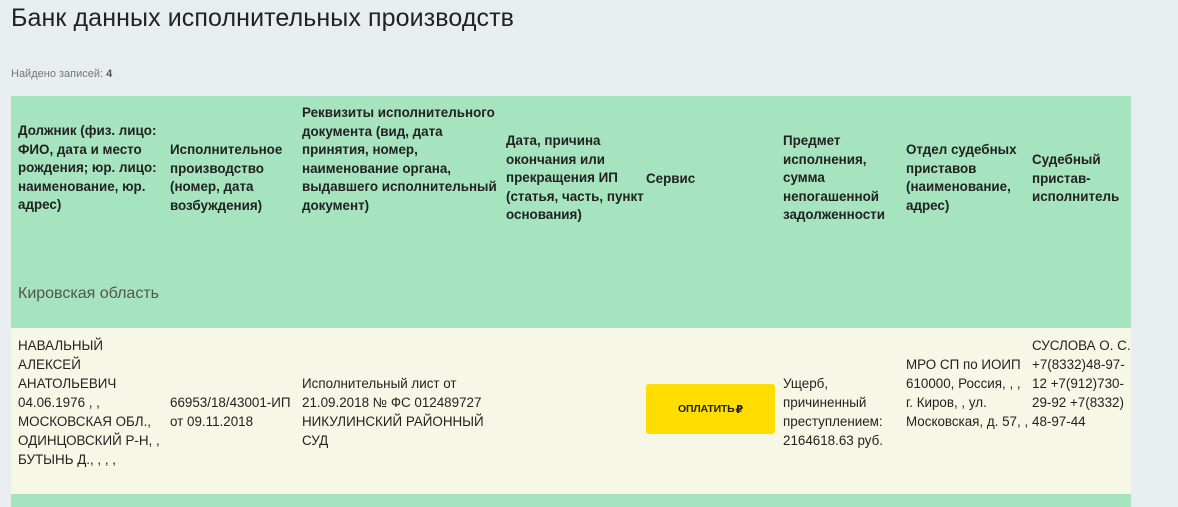 The image size is (1178, 507). Describe the element at coordinates (571, 500) in the screenshot. I see `next-row-strip` at that location.